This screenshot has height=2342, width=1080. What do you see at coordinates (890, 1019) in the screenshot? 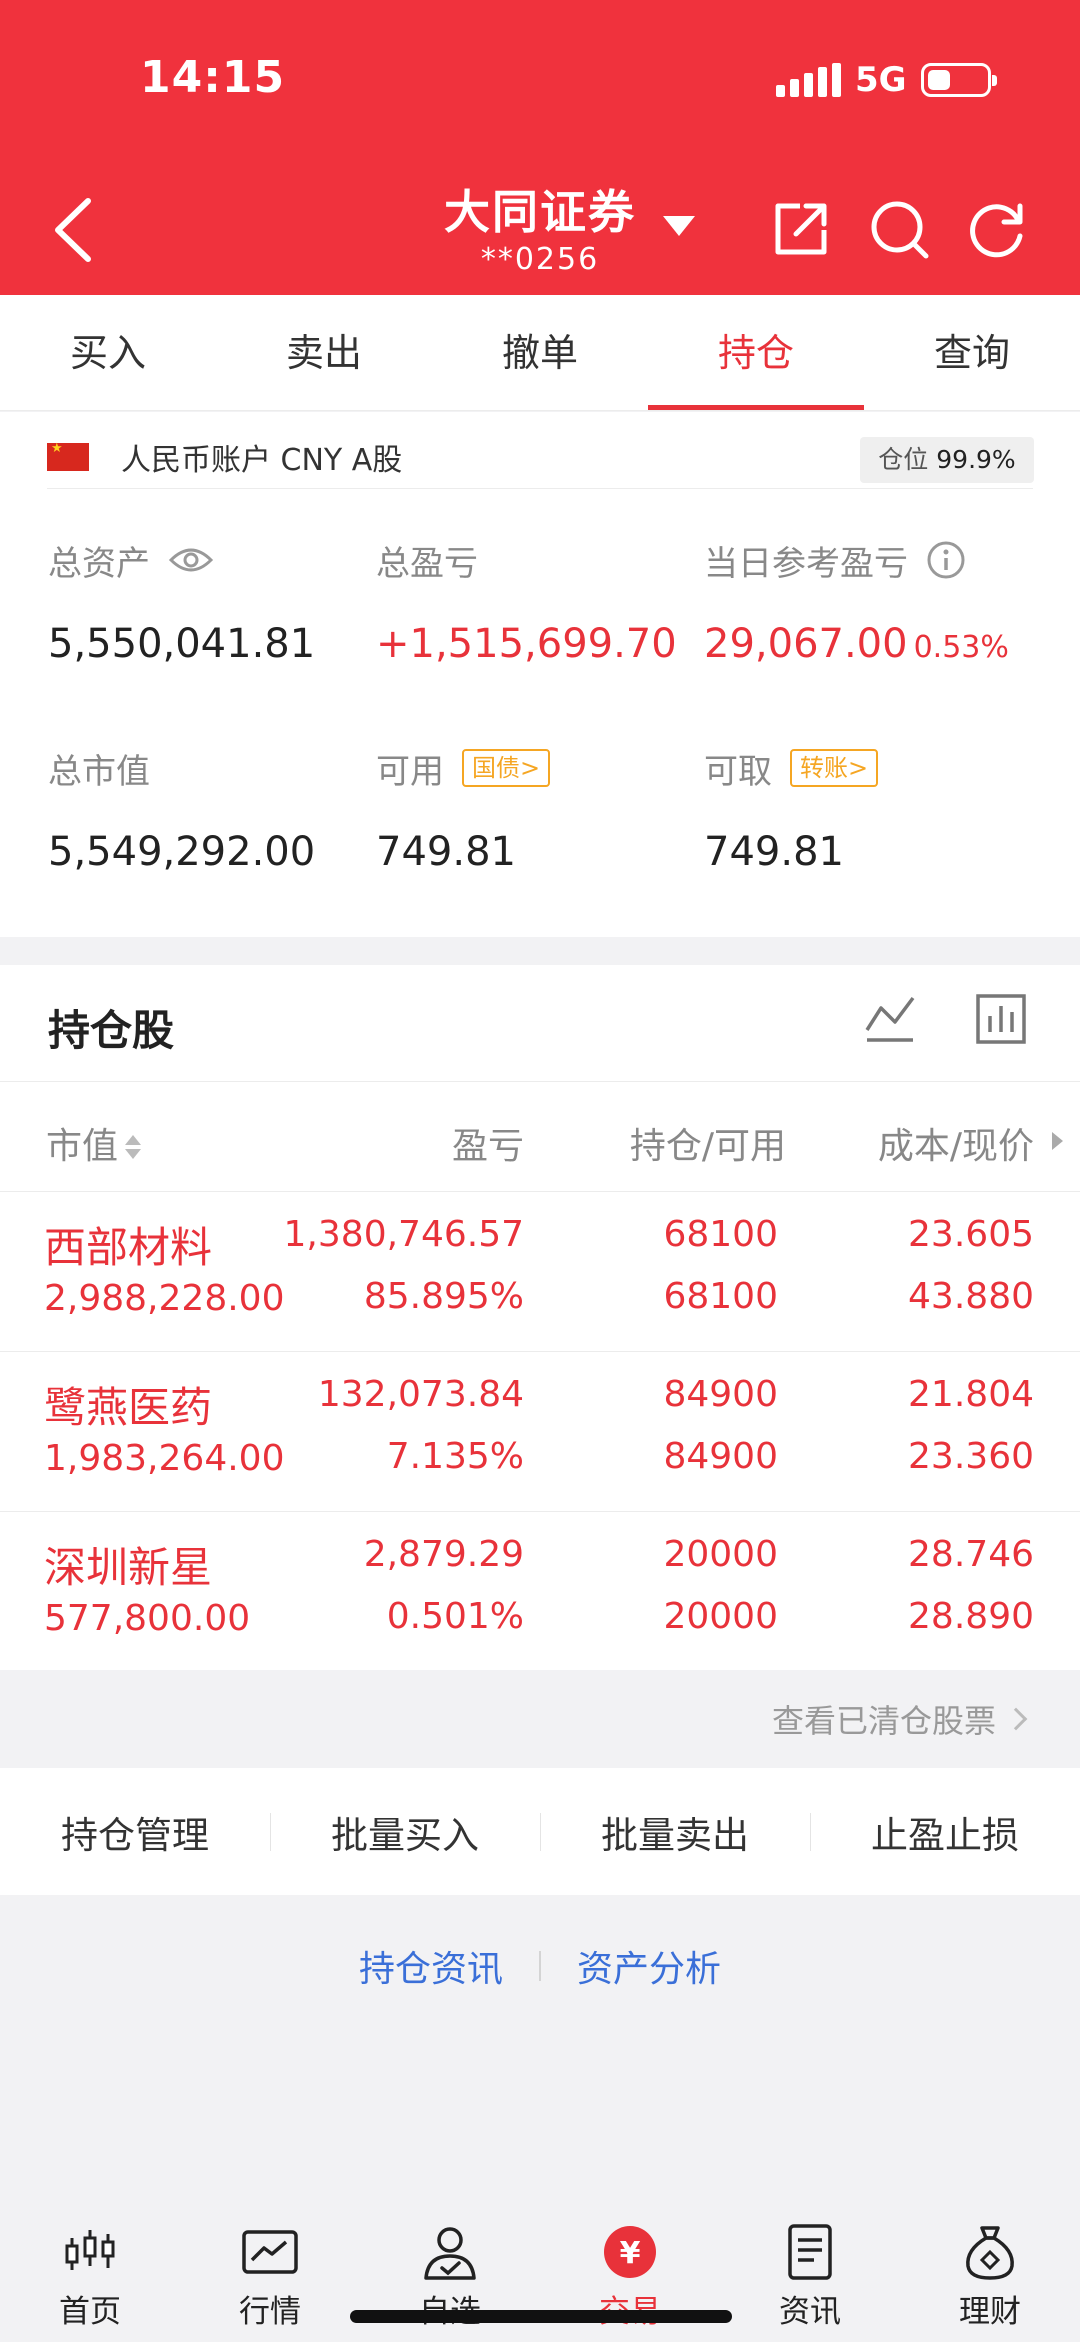
I see `trend-line-icon` at bounding box center [890, 1019].